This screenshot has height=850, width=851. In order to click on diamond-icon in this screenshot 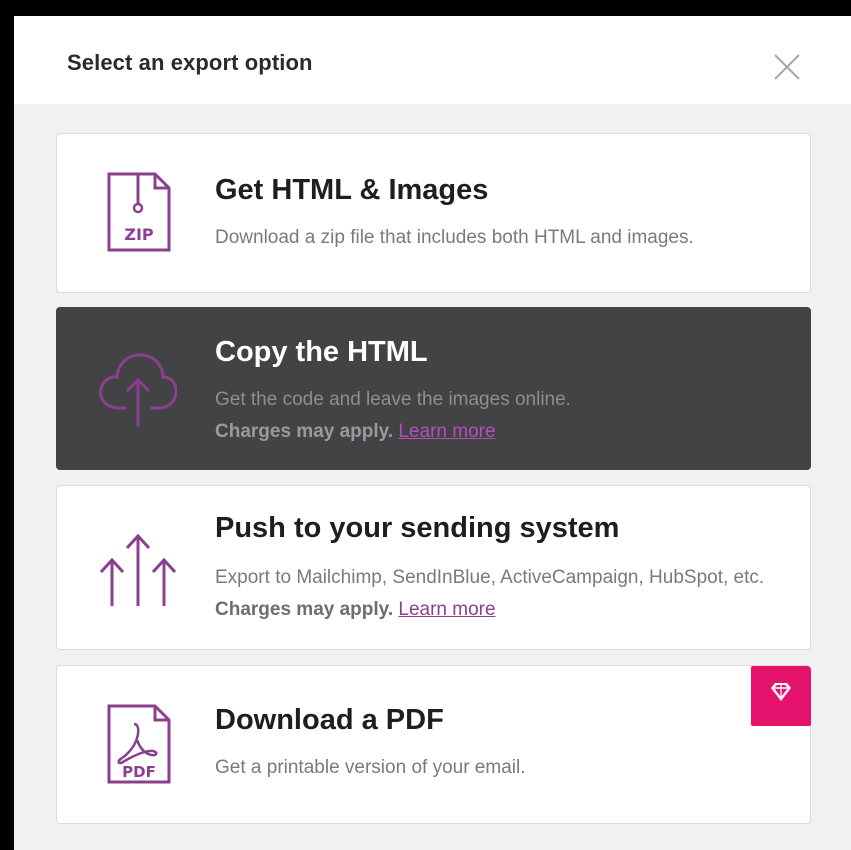, I will do `click(781, 692)`.